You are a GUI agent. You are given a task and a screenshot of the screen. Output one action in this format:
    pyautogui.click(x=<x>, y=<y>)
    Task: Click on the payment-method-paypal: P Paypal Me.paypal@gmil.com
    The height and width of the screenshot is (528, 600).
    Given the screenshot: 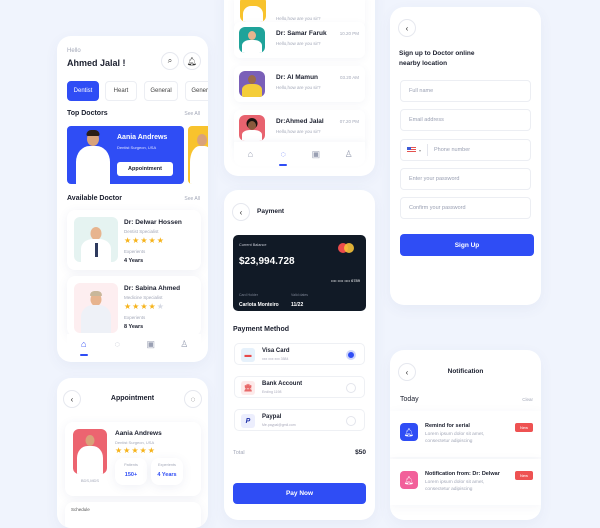 What is the action you would take?
    pyautogui.click(x=299, y=420)
    